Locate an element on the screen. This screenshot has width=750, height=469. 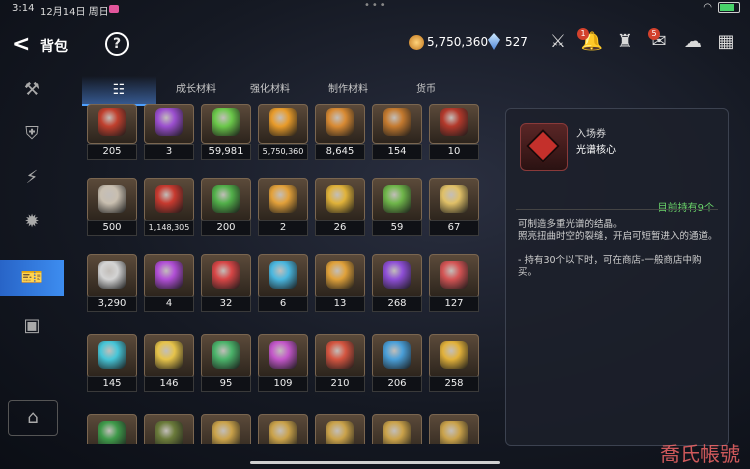
inventory-slot: 200 is located at coordinates (226, 207).